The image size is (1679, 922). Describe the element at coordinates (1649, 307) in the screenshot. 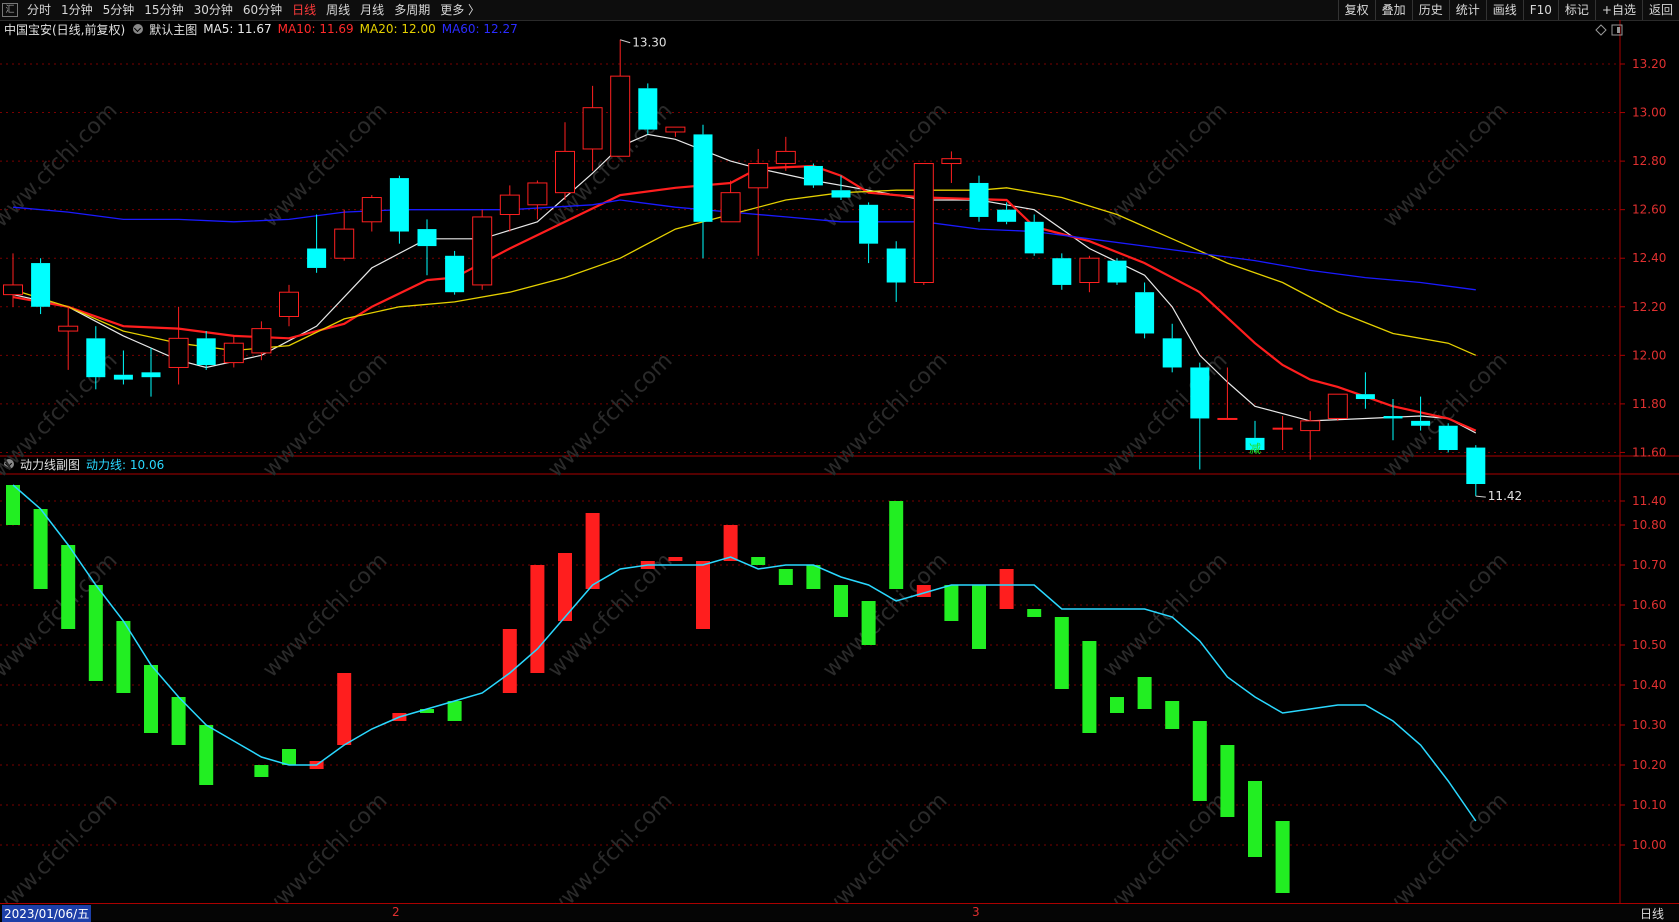

I see `main-axis-label: 12.20` at that location.